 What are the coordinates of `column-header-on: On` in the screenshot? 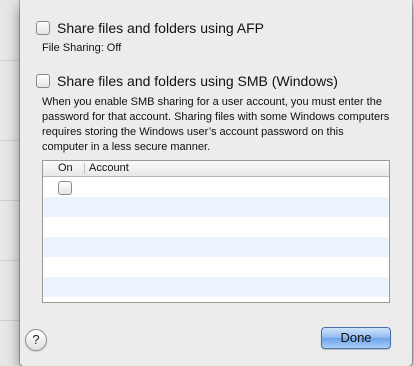 It's located at (65, 168).